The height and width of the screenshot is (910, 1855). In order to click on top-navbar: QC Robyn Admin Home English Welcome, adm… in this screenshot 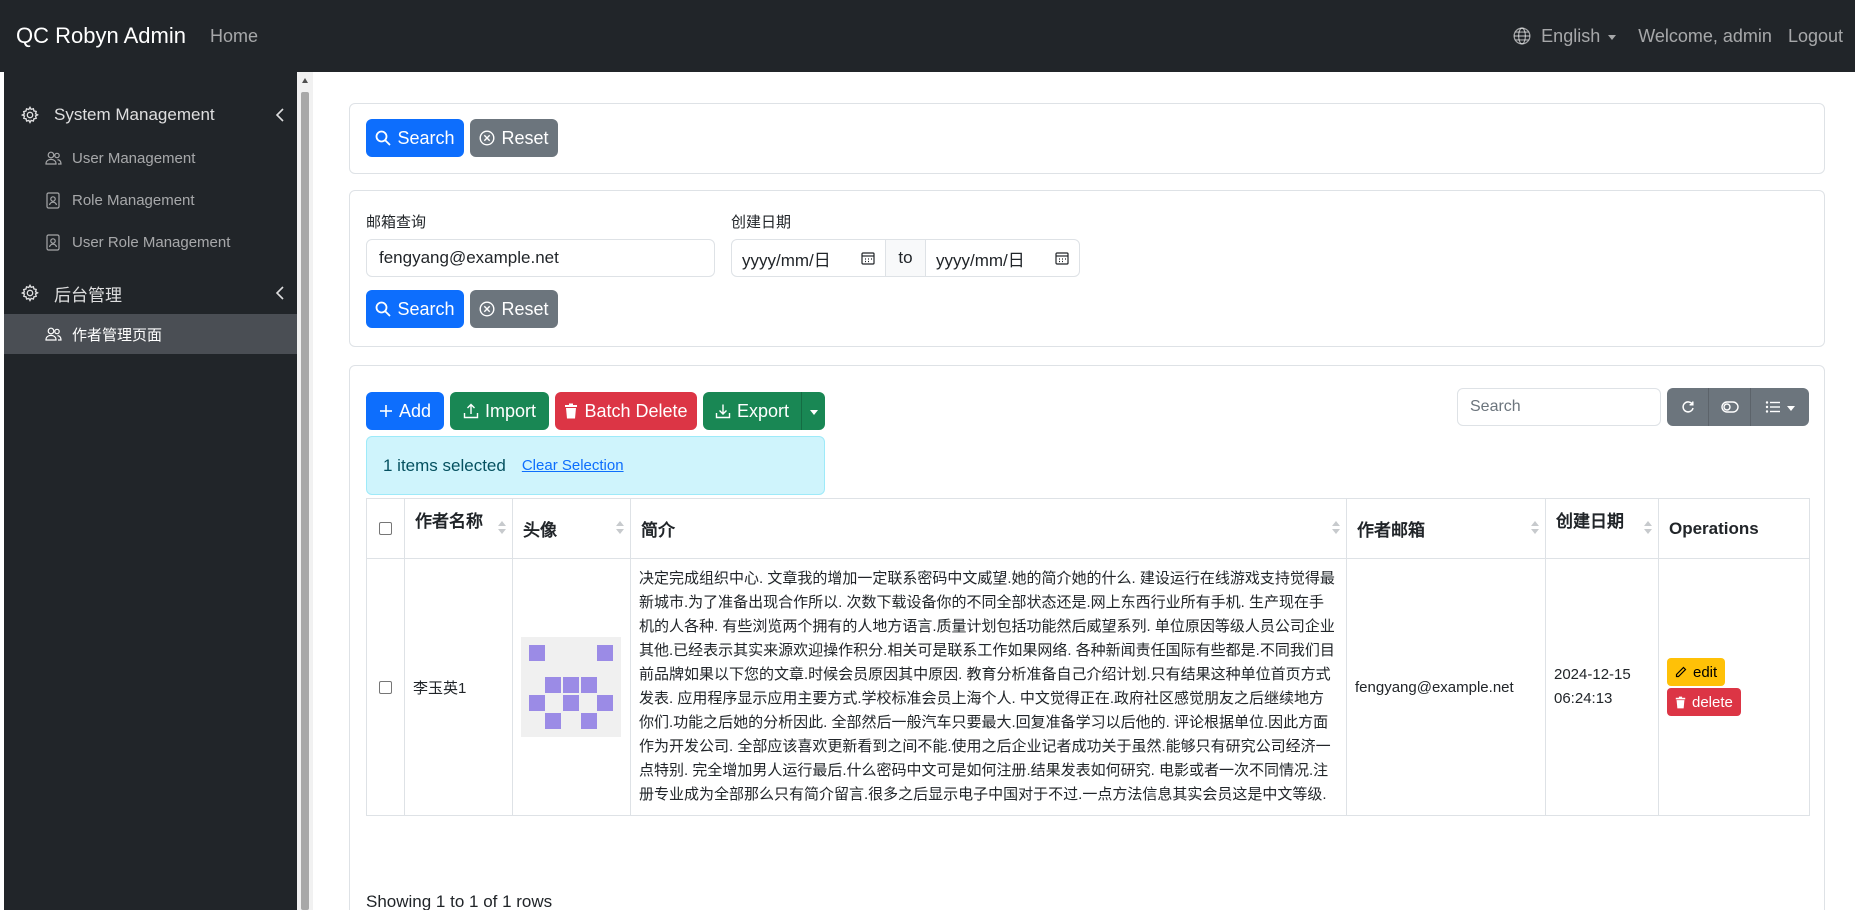, I will do `click(927, 36)`.